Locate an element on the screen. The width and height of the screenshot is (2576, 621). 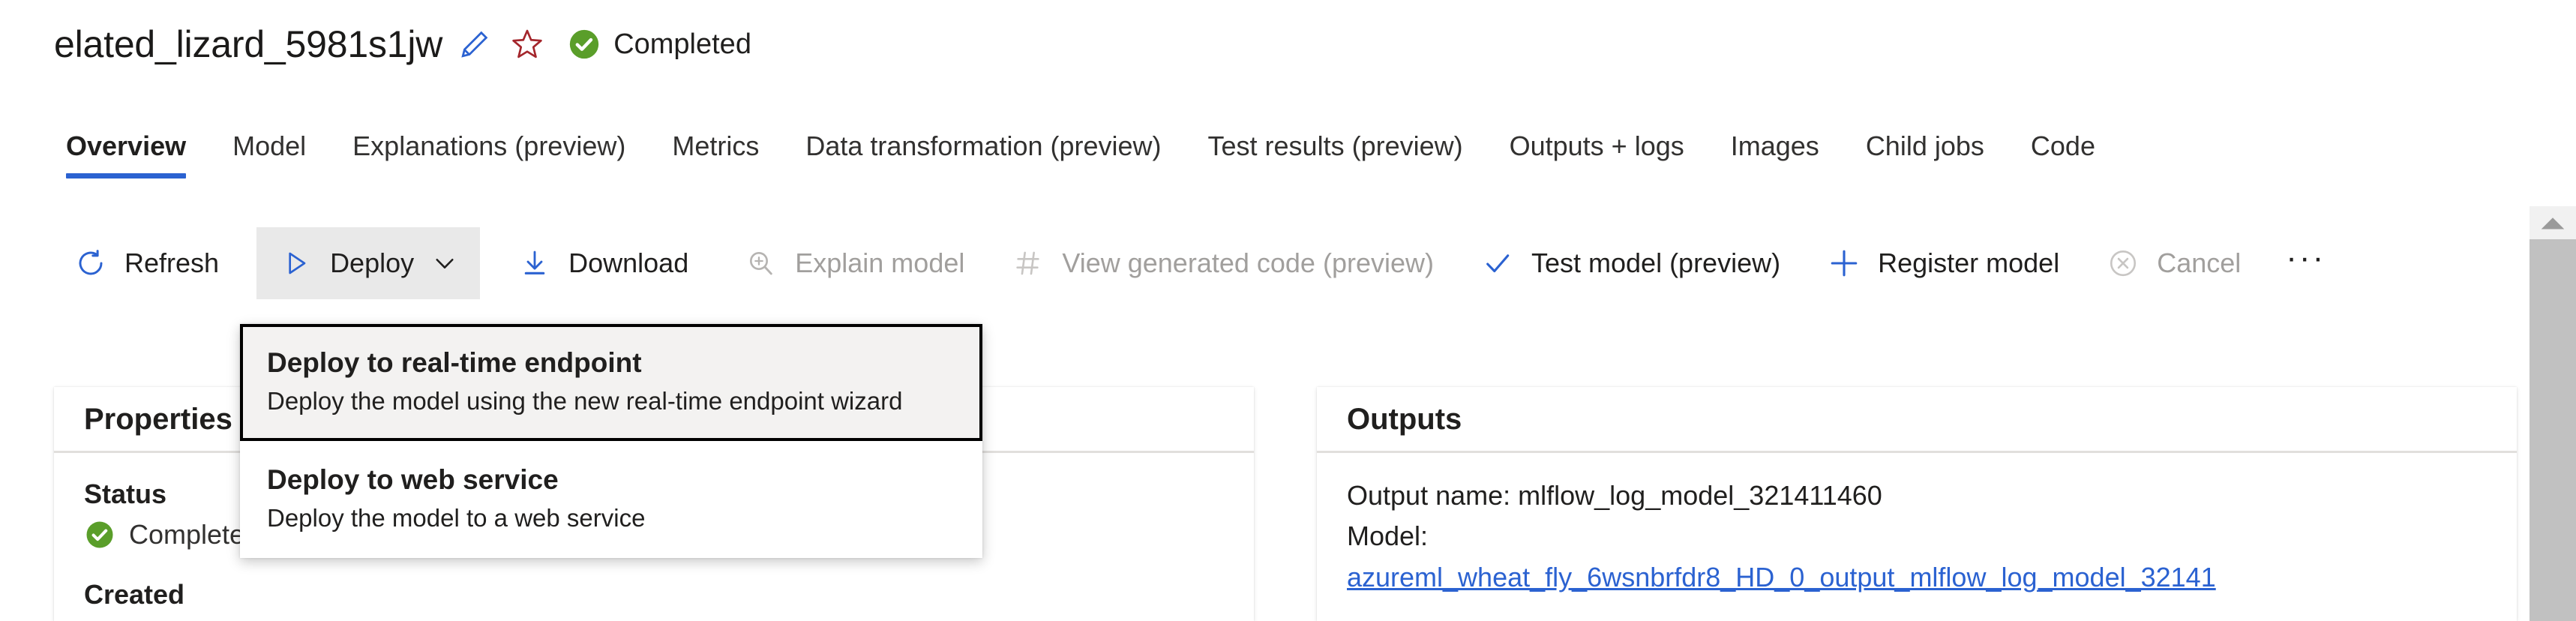
overflow-dots-icon: ··· is located at coordinates (2306, 257).